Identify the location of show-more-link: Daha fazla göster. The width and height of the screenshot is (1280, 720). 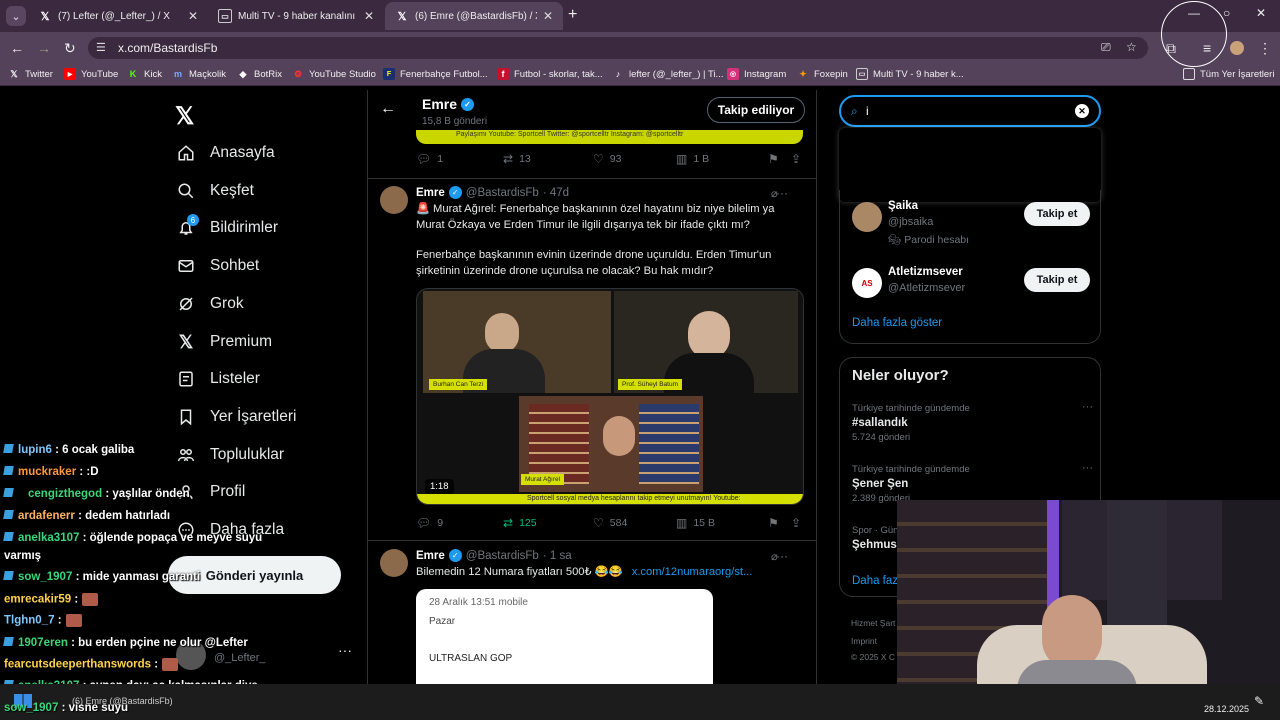
(897, 323).